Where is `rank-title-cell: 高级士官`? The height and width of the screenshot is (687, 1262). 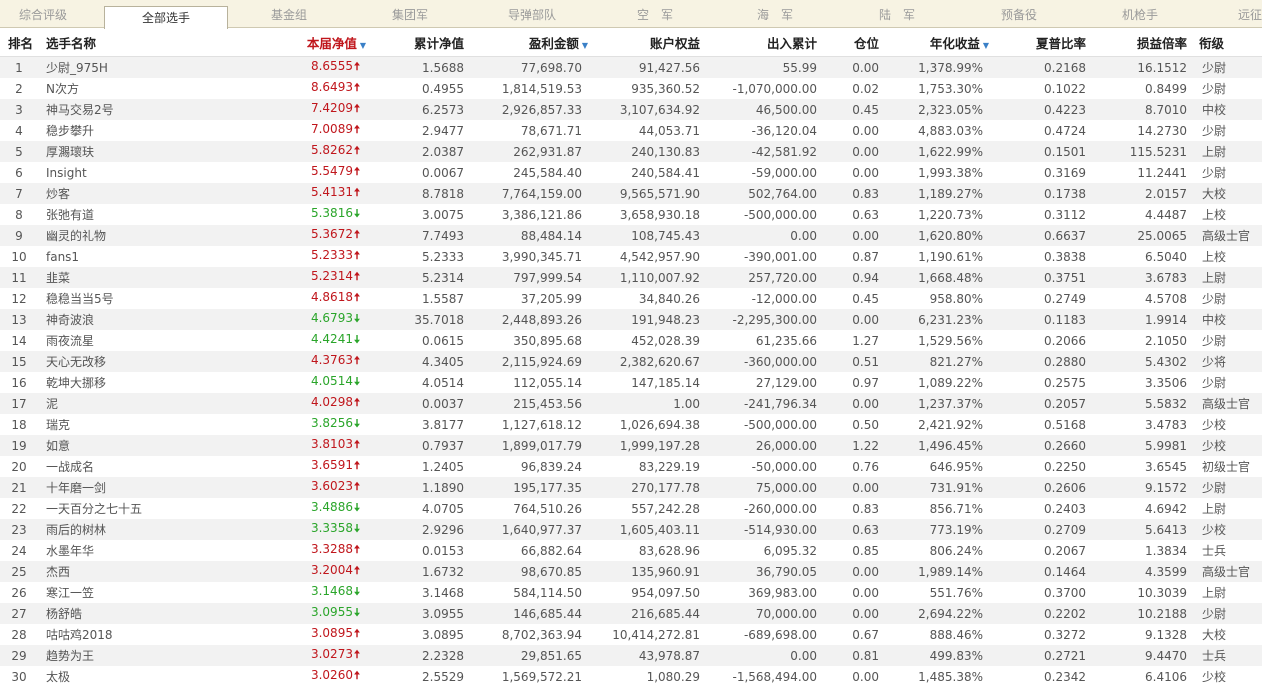 rank-title-cell: 高级士官 is located at coordinates (1227, 403).